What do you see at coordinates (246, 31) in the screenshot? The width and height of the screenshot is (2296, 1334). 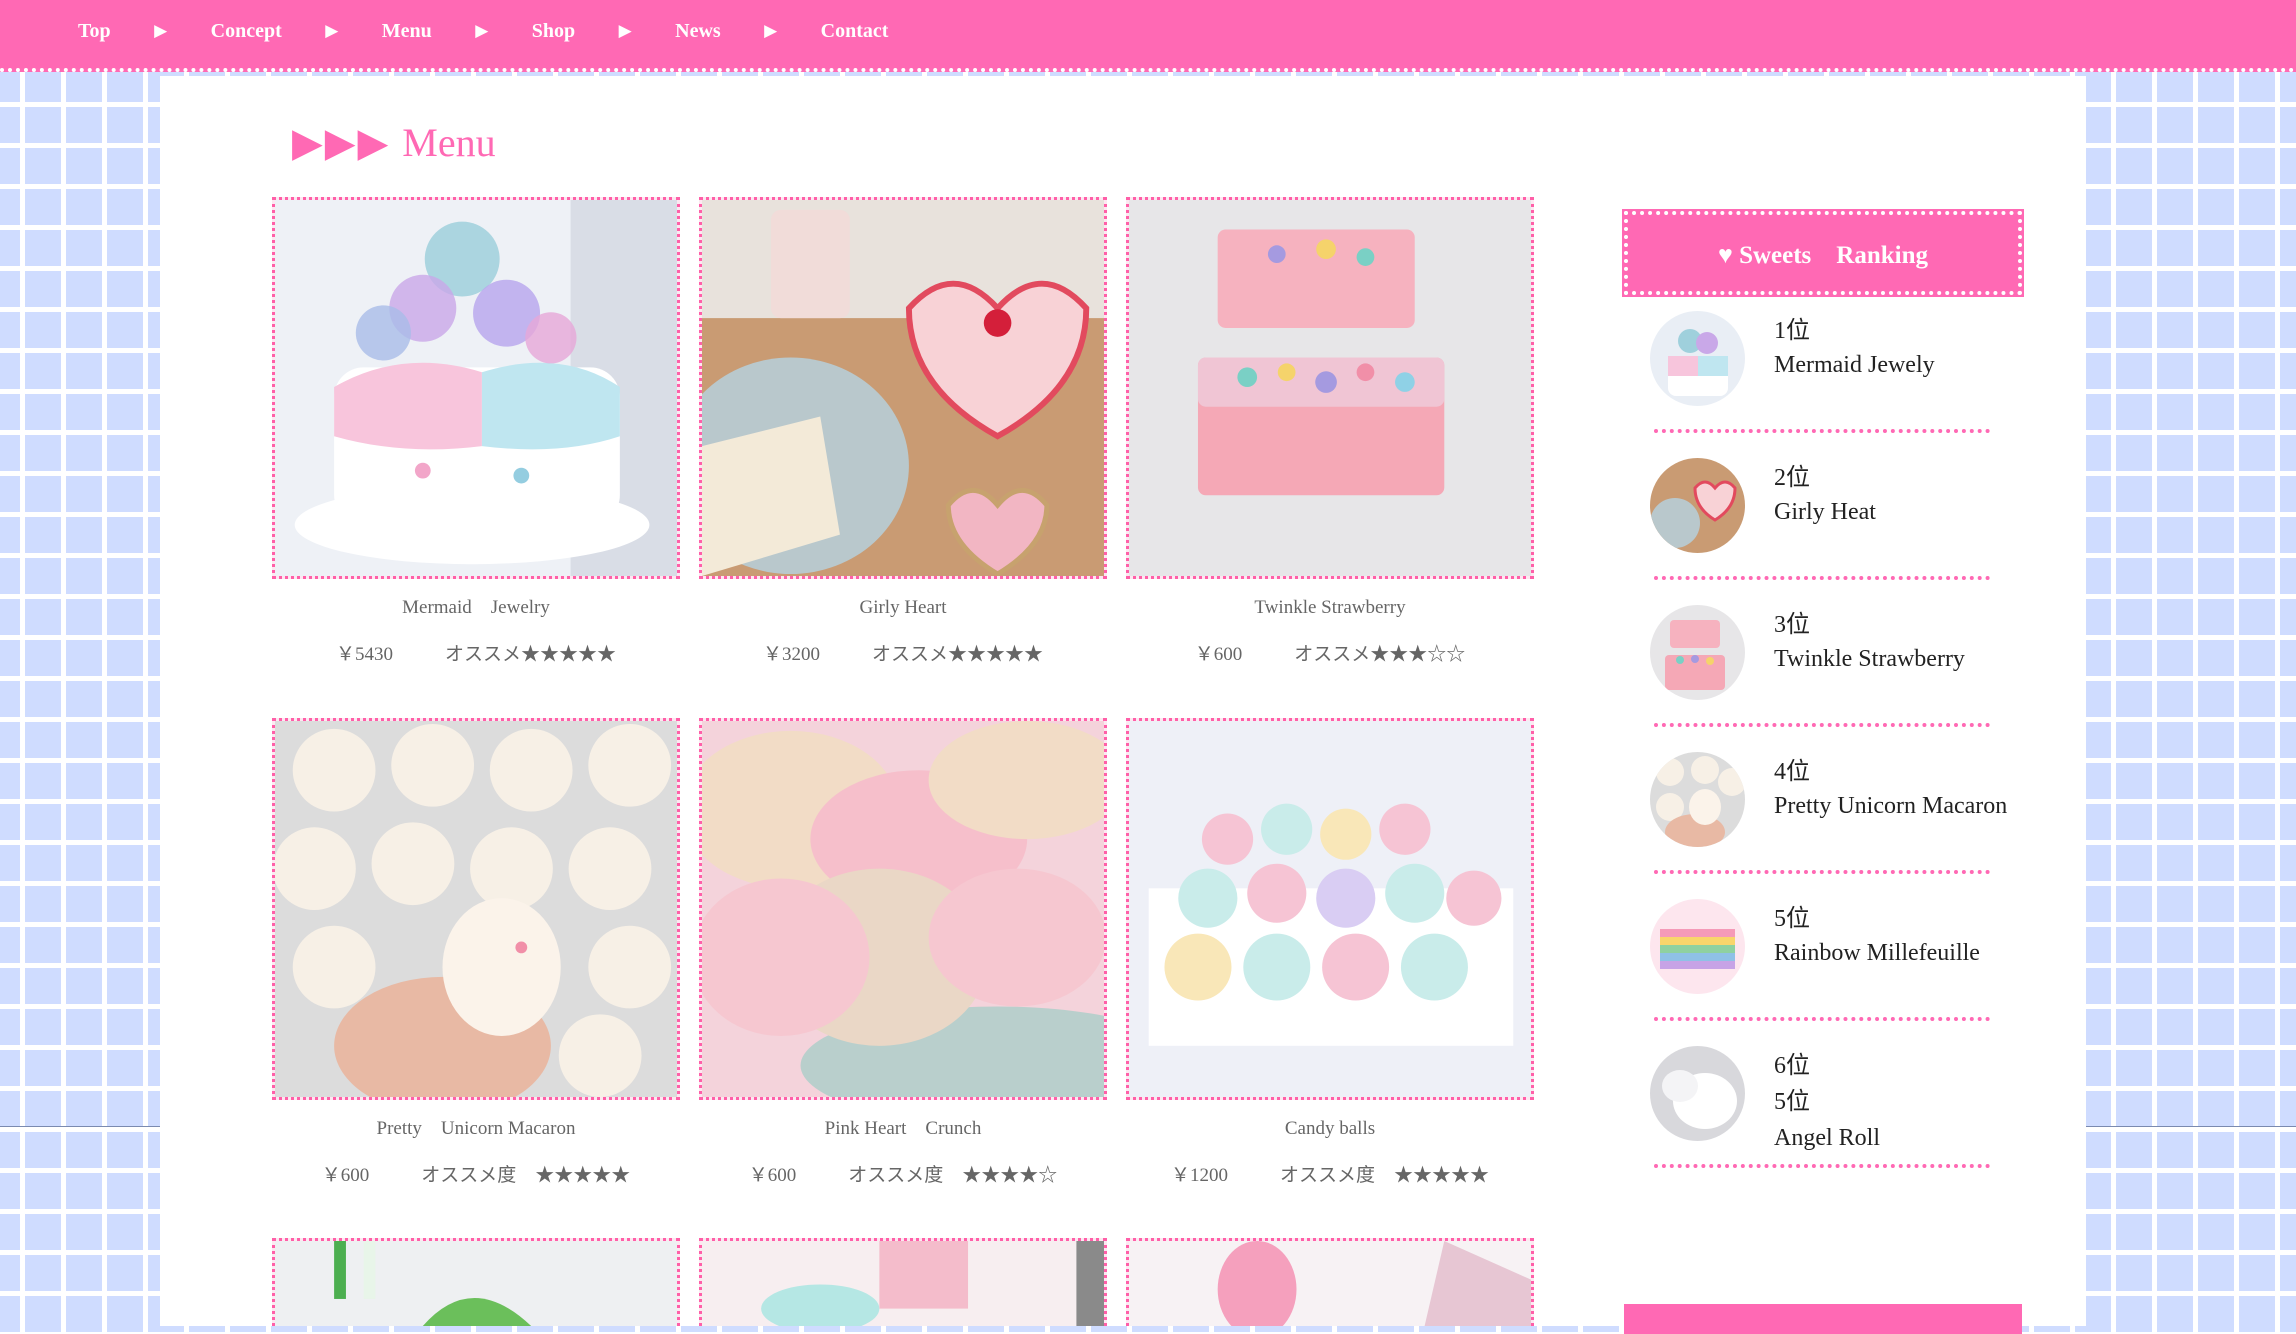 I see `nav-link-concept: Concept` at bounding box center [246, 31].